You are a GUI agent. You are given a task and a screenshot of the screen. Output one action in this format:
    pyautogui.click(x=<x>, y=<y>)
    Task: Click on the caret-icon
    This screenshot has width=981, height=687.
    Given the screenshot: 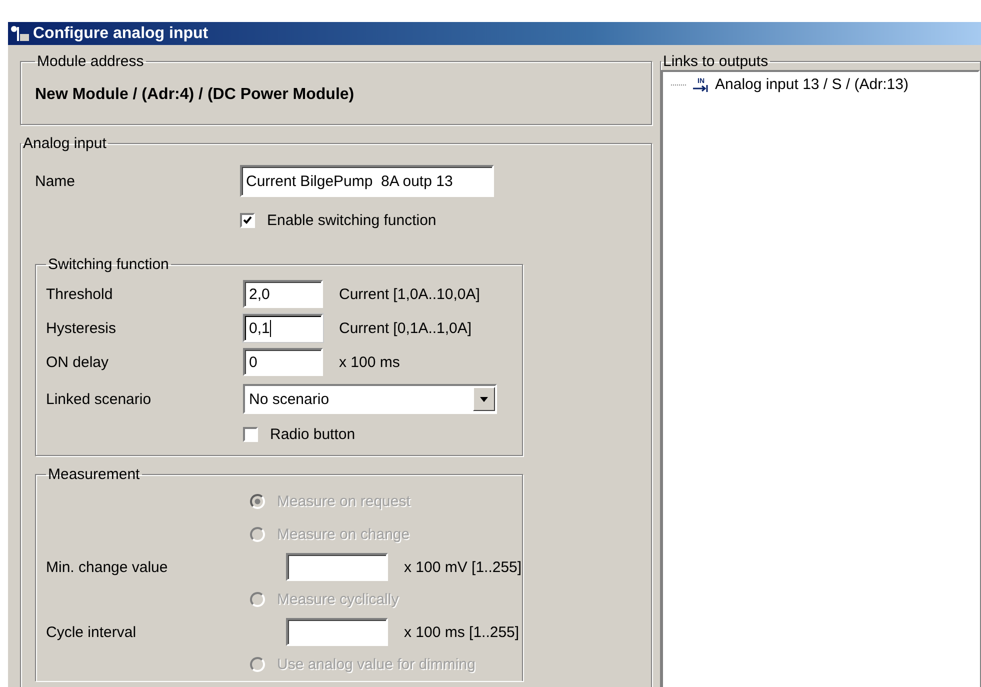 What is the action you would take?
    pyautogui.click(x=484, y=399)
    